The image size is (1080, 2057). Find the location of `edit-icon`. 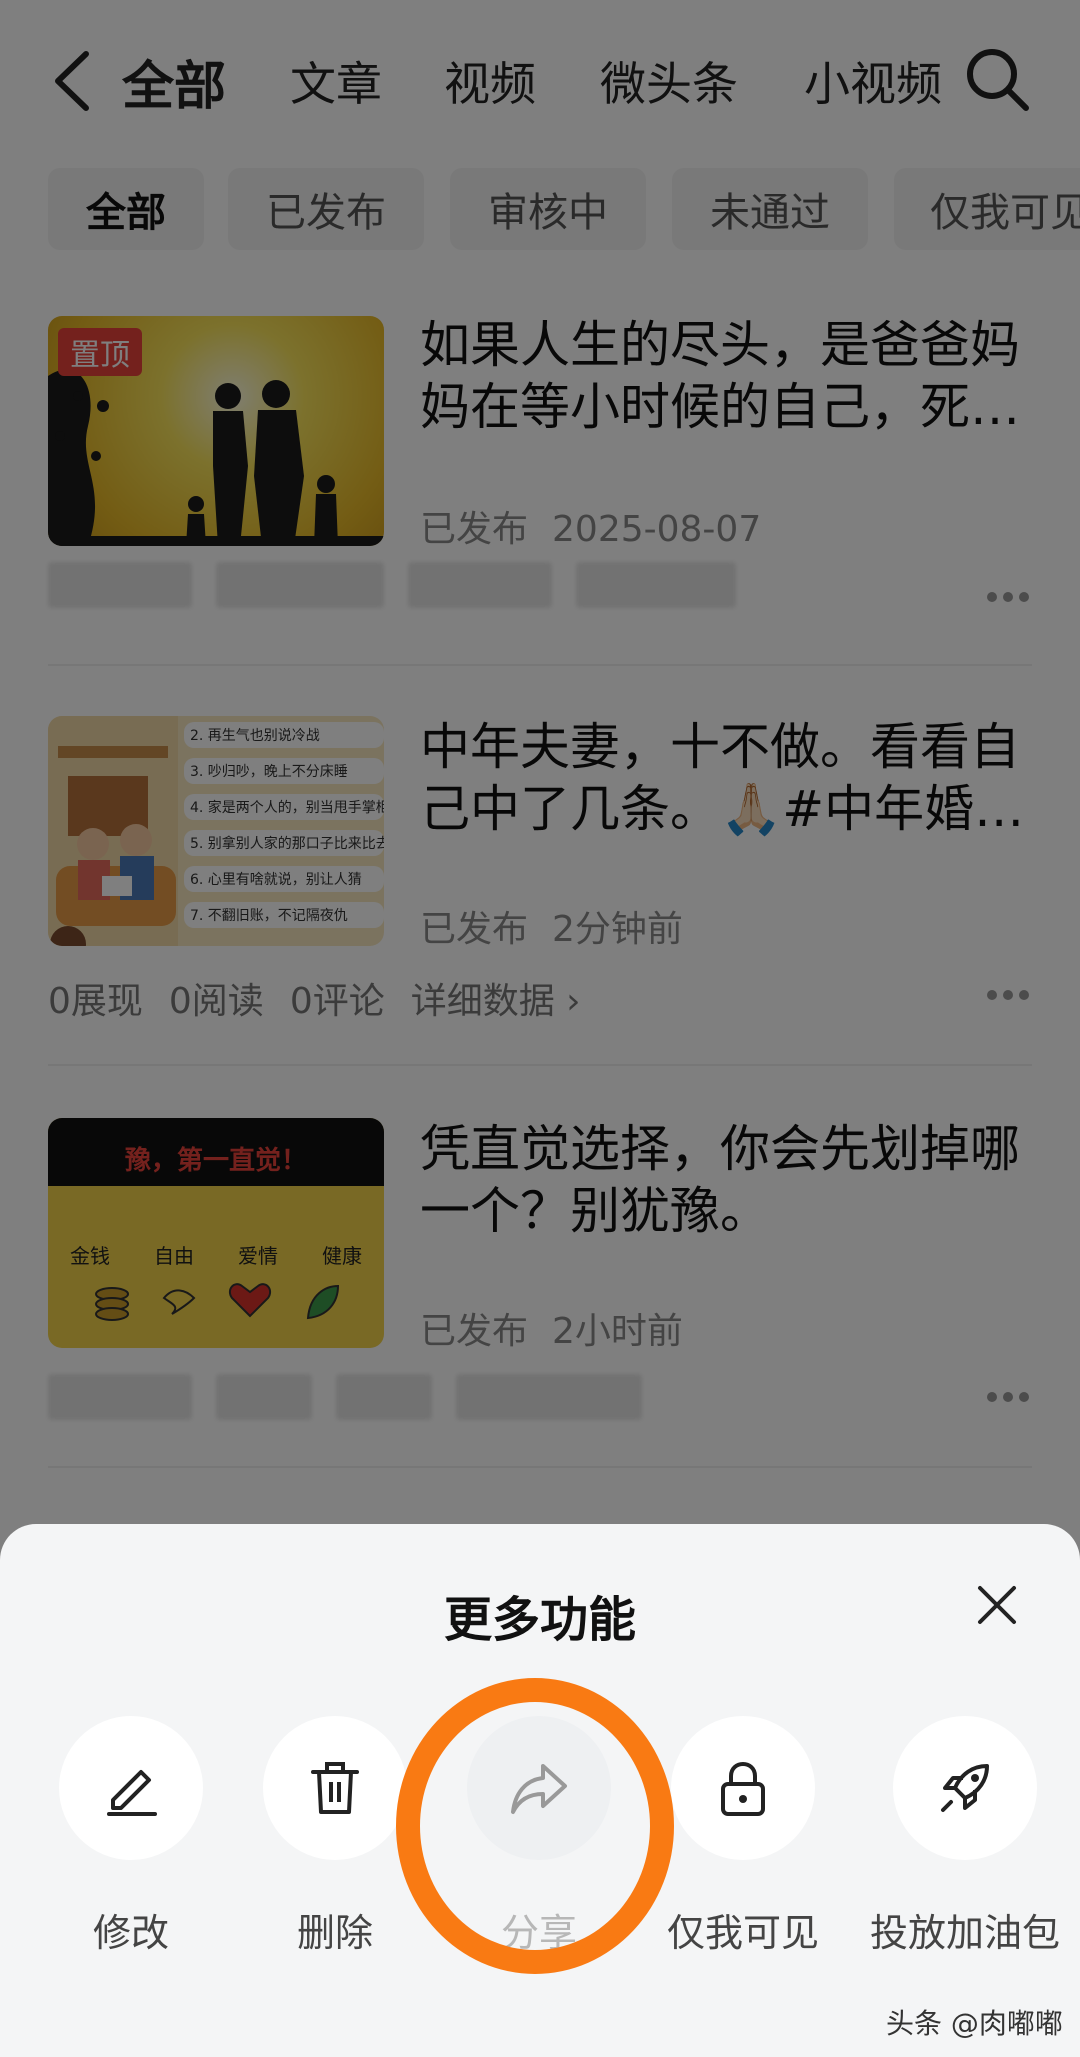

edit-icon is located at coordinates (132, 1793).